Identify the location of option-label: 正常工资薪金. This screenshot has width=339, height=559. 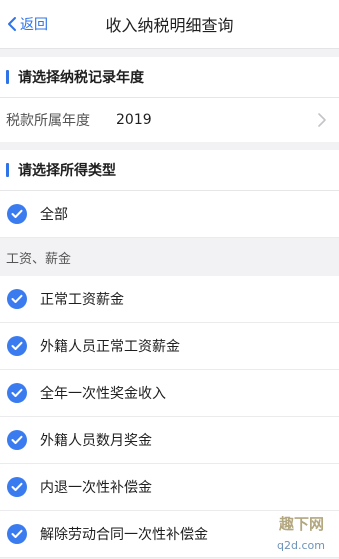
(82, 300).